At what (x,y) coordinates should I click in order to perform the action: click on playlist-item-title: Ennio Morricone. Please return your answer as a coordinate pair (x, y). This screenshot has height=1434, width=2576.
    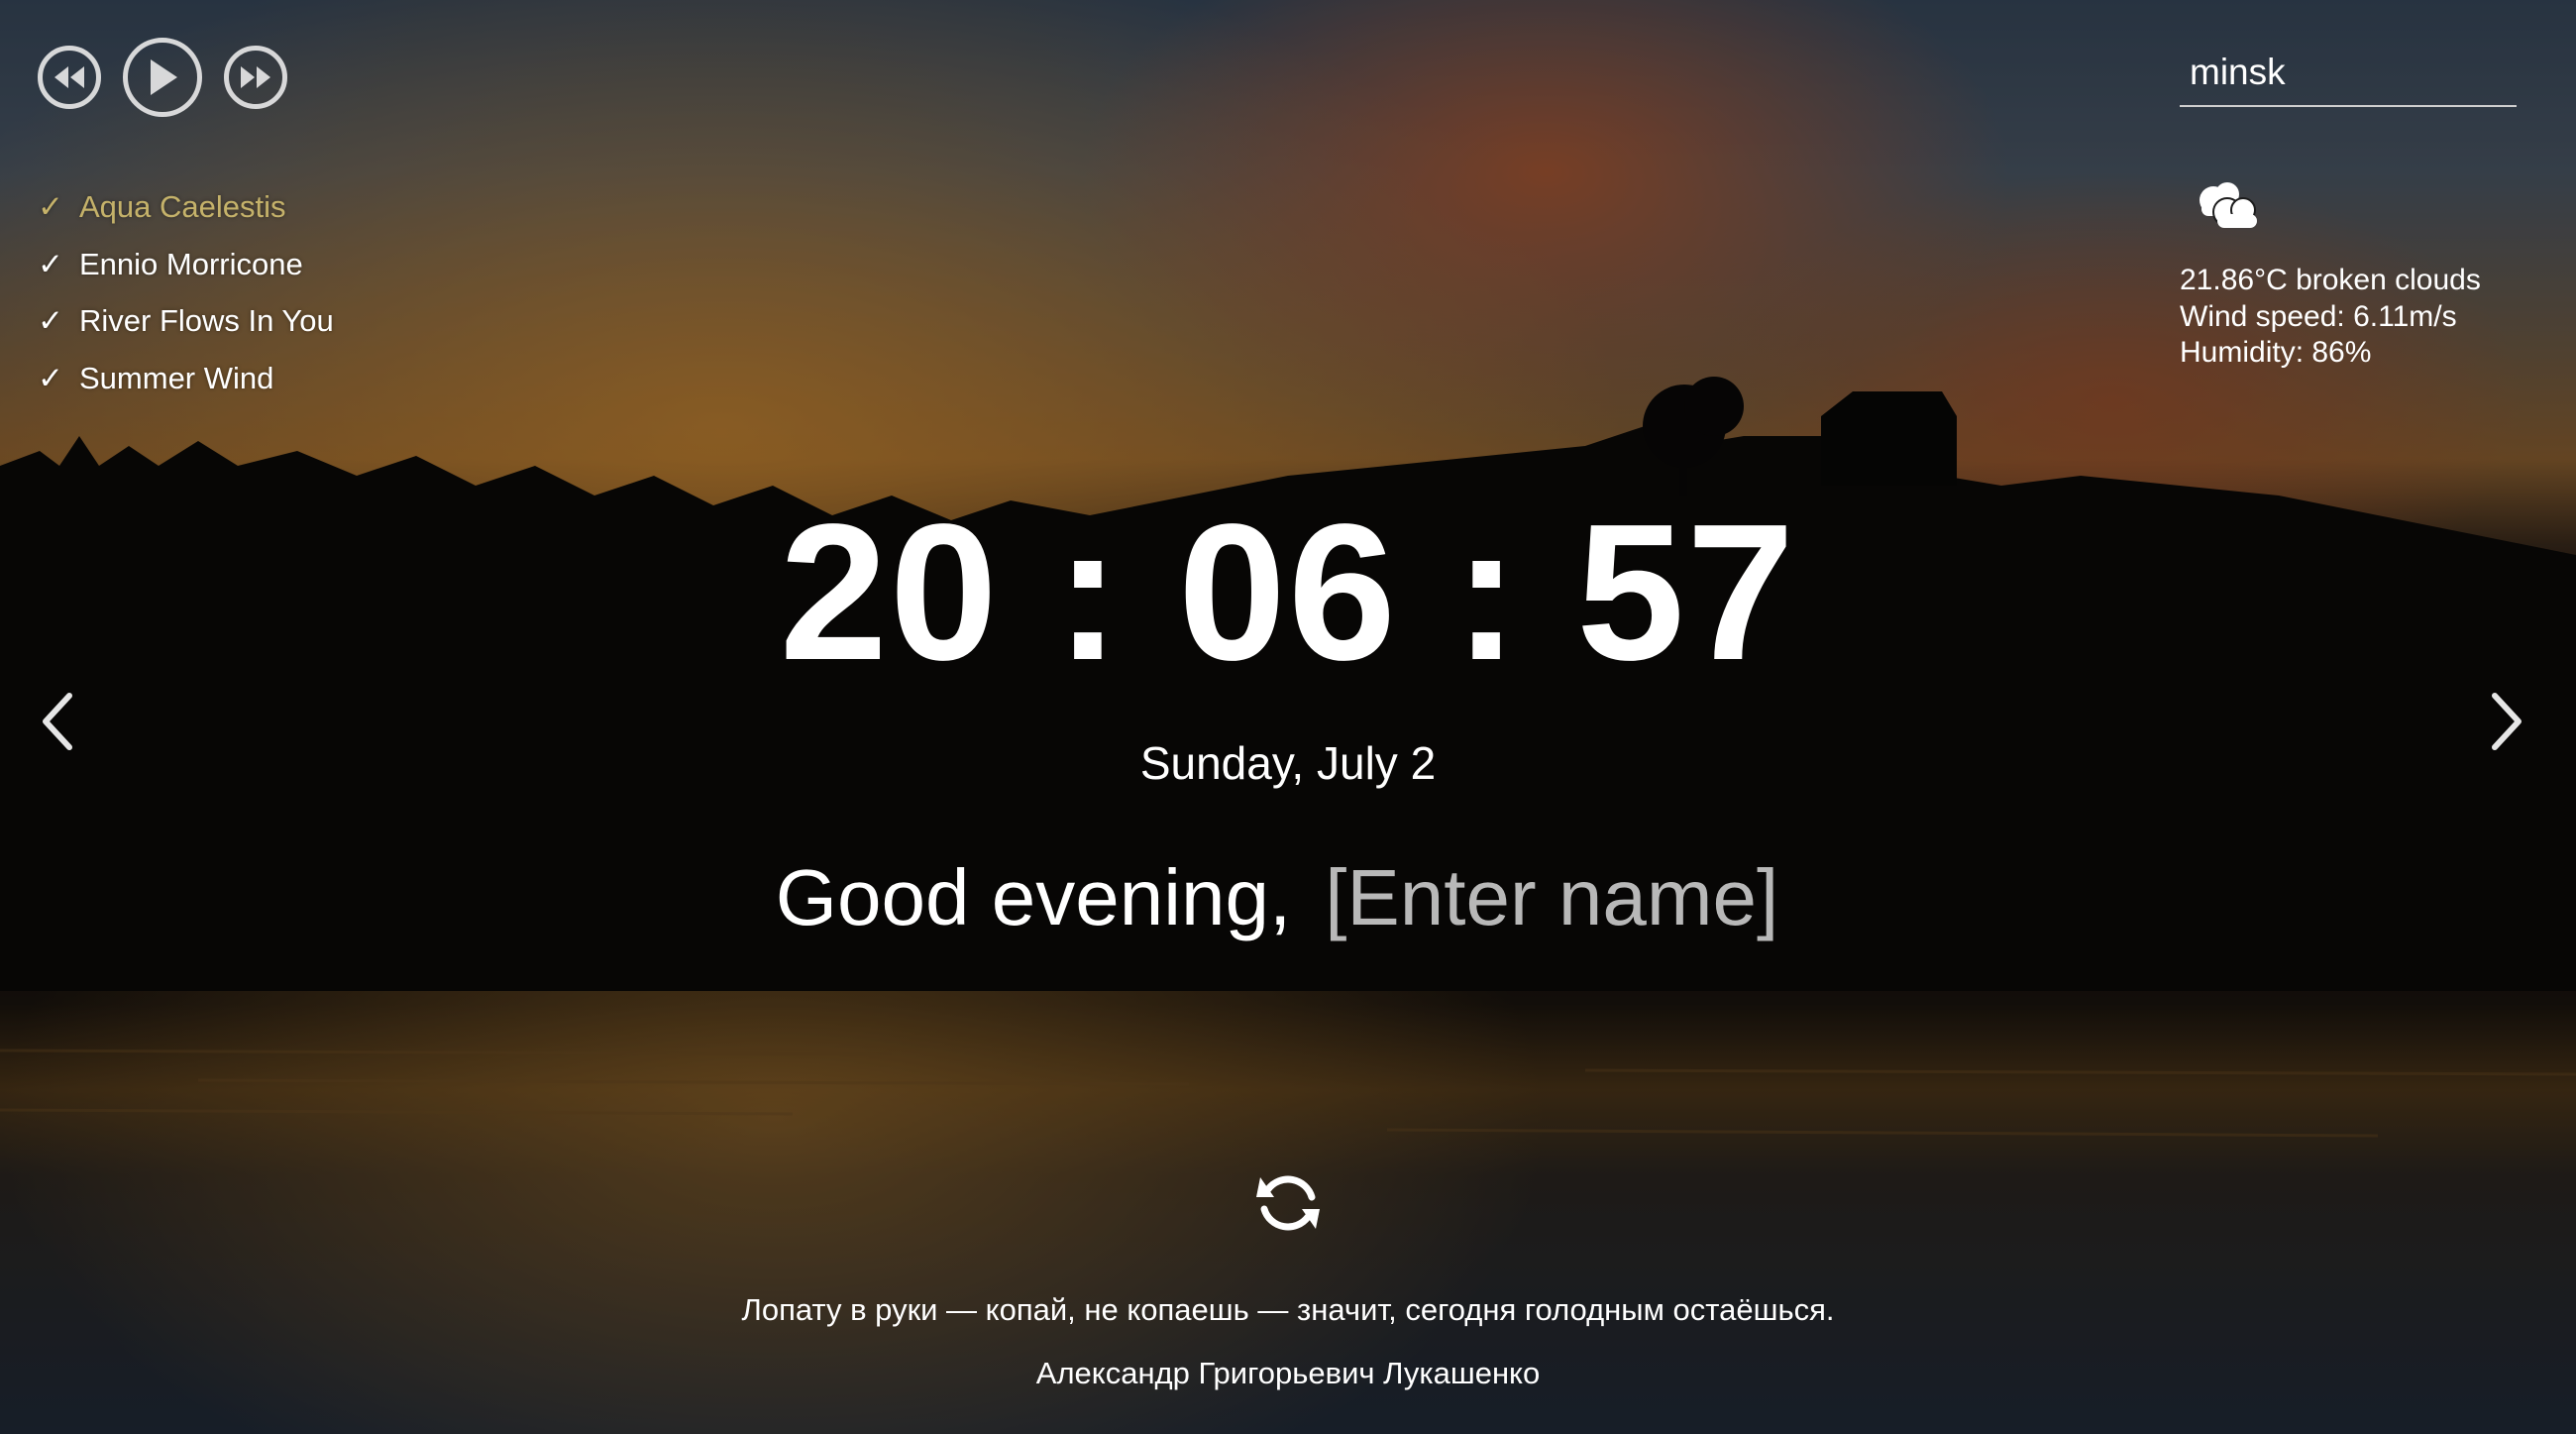
    Looking at the image, I should click on (191, 263).